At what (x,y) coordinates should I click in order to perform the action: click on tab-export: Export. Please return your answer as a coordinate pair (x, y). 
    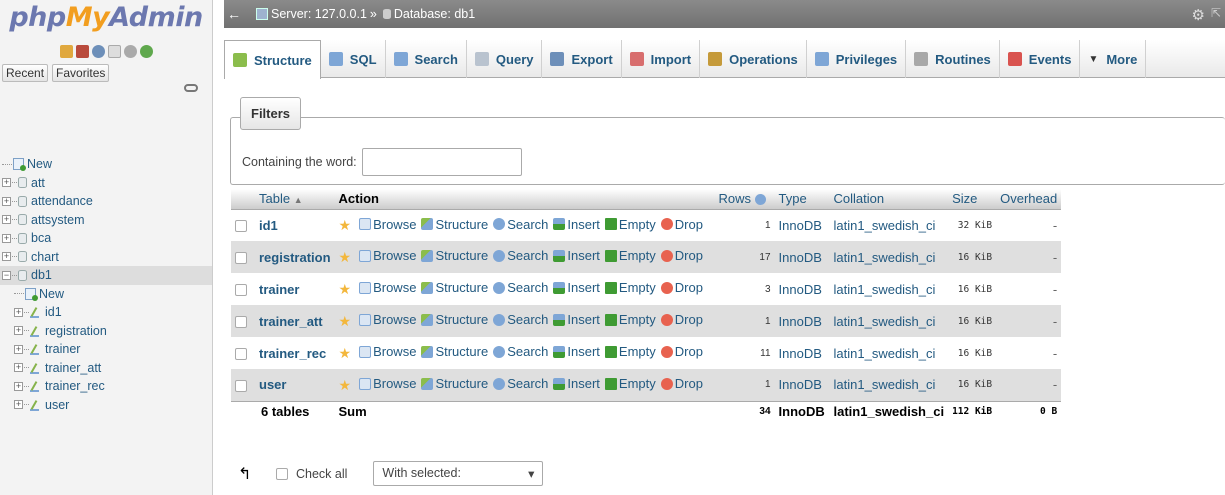
    Looking at the image, I should click on (582, 59).